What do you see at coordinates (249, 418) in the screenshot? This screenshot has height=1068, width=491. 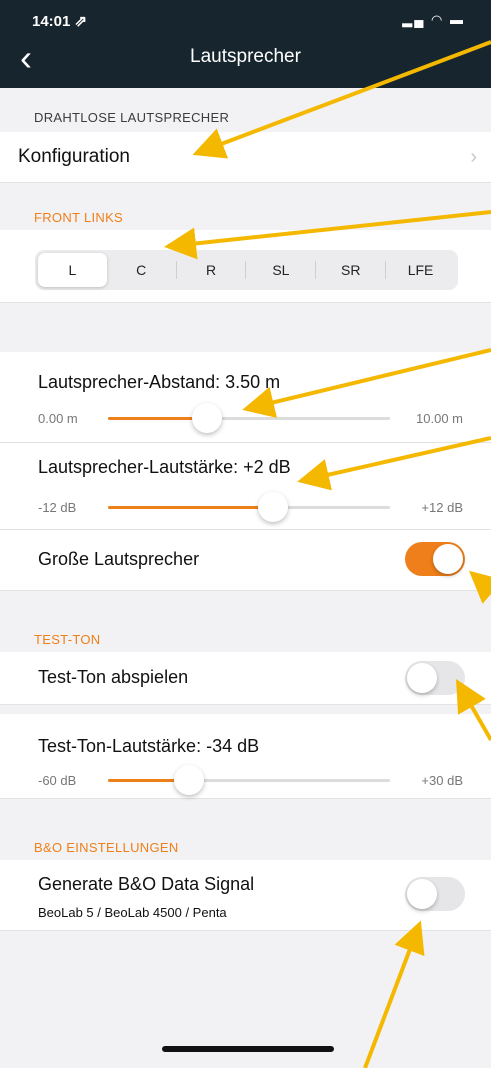 I see `distance-slider` at bounding box center [249, 418].